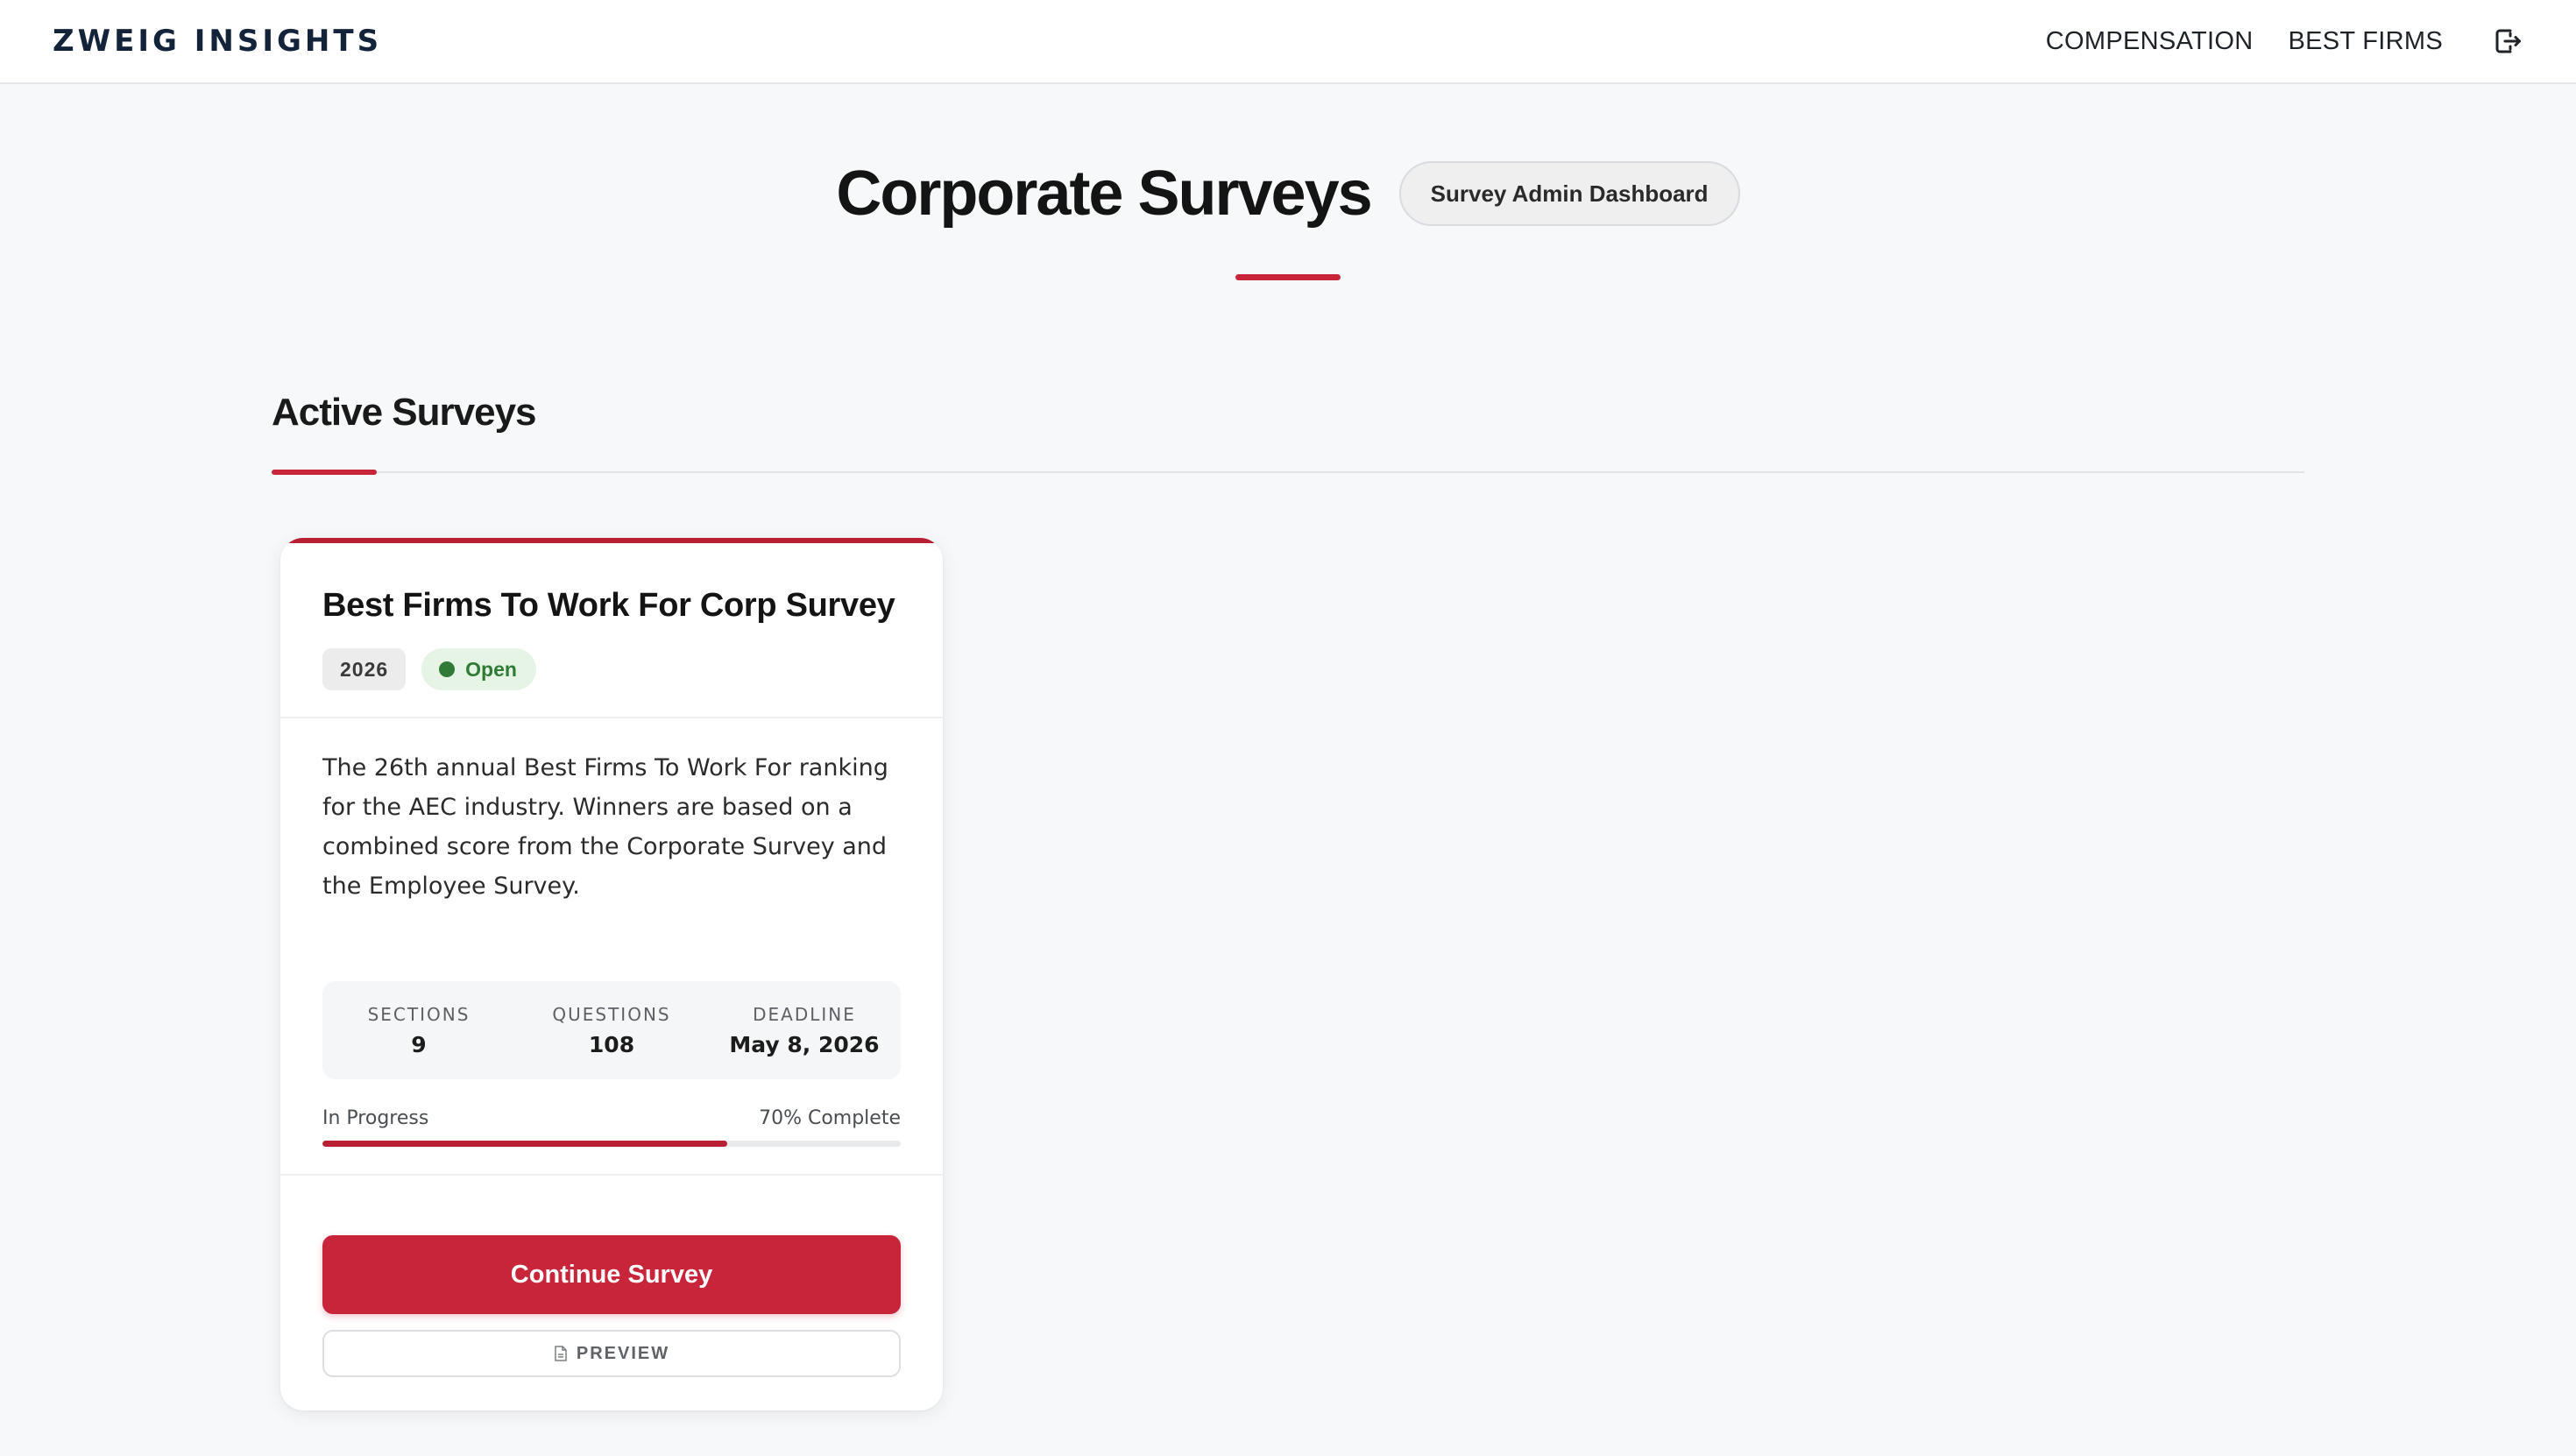 The width and height of the screenshot is (2576, 1456). Describe the element at coordinates (804, 1014) in the screenshot. I see `stat-label: DEADLINE` at that location.